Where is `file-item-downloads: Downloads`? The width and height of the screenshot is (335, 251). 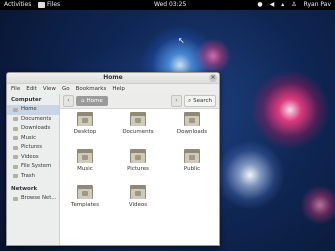
file-item-downloads: Downloads is located at coordinates (192, 123).